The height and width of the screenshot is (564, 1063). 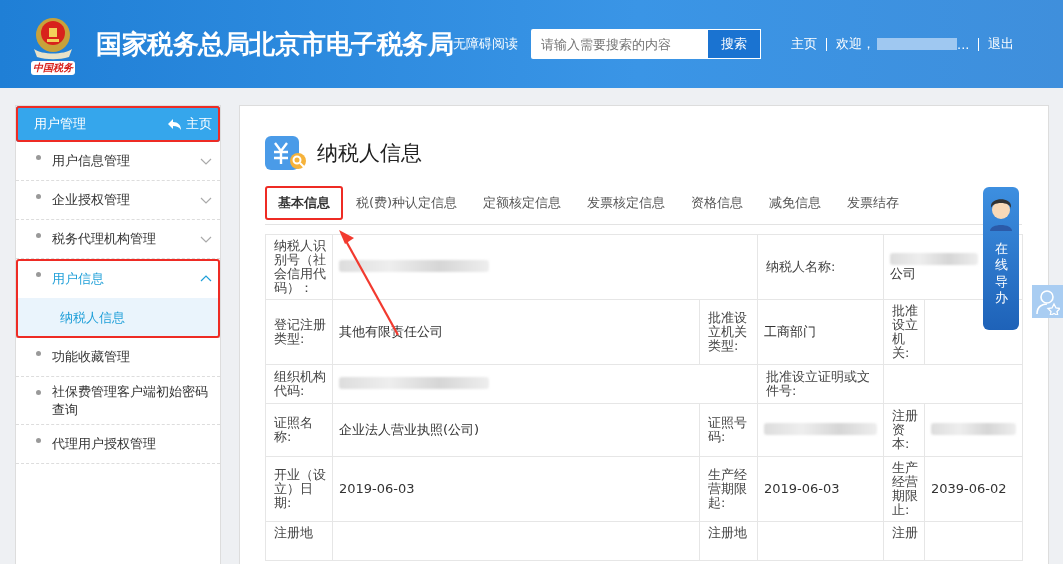 What do you see at coordinates (905, 488) in the screenshot?
I see `field-label: 生产经营期限止:` at bounding box center [905, 488].